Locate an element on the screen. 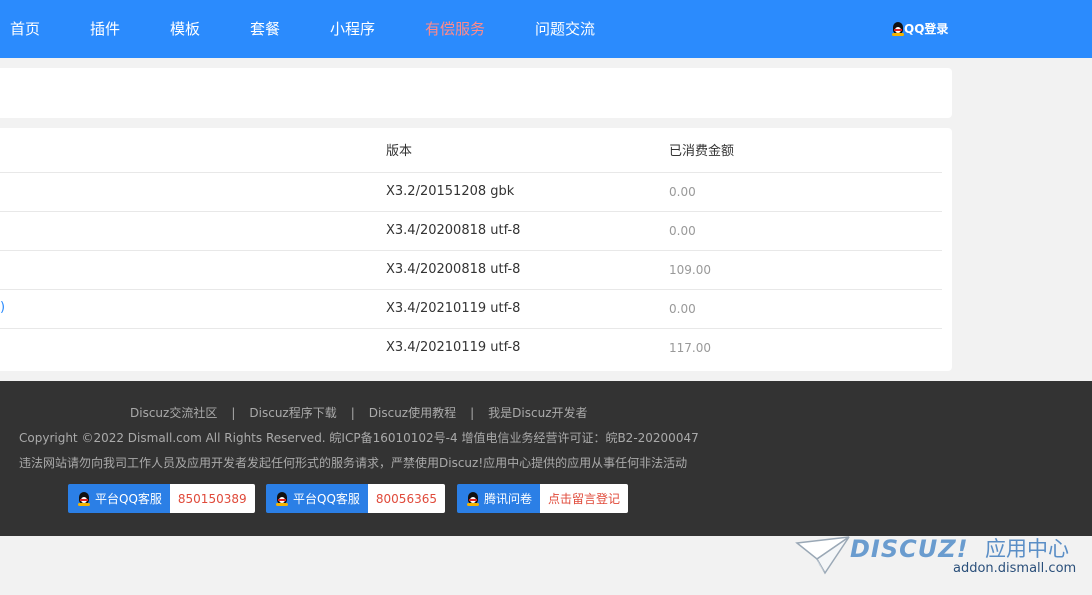  row-amount: 109.00 is located at coordinates (690, 270).